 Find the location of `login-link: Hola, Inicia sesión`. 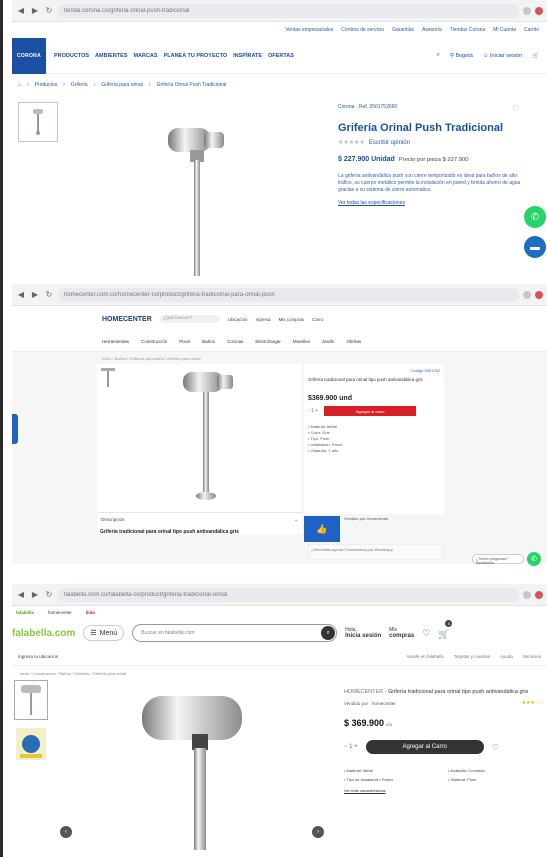

login-link: Hola, Inicia sesión is located at coordinates (363, 633).